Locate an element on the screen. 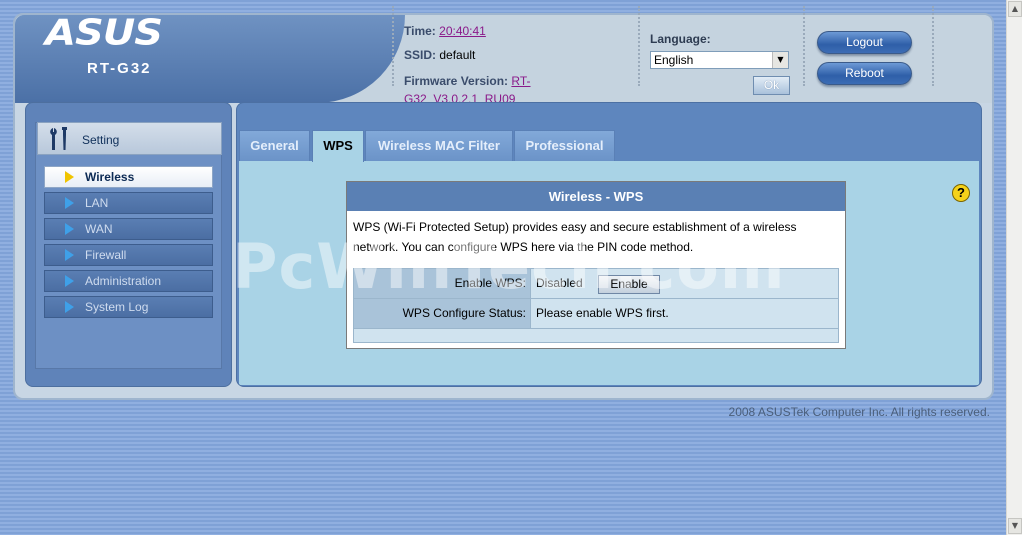 The width and height of the screenshot is (1022, 535). sidebar-item-lan: LAN is located at coordinates (128, 203).